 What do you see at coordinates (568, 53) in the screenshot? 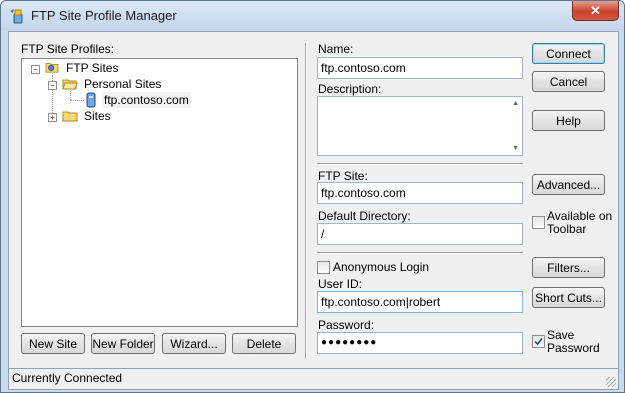
I see `connect-button: Connect` at bounding box center [568, 53].